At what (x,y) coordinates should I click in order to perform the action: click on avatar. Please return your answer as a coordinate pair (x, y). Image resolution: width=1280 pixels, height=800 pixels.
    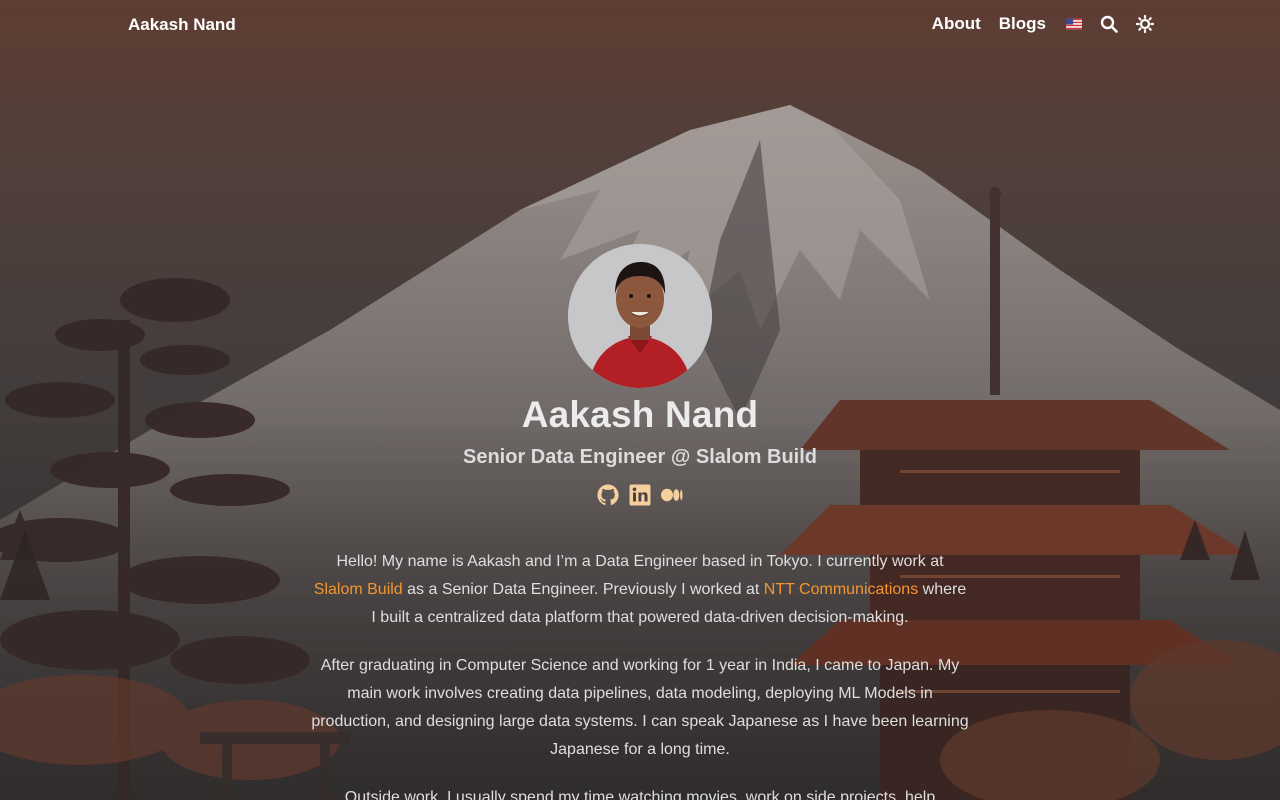
    Looking at the image, I should click on (640, 316).